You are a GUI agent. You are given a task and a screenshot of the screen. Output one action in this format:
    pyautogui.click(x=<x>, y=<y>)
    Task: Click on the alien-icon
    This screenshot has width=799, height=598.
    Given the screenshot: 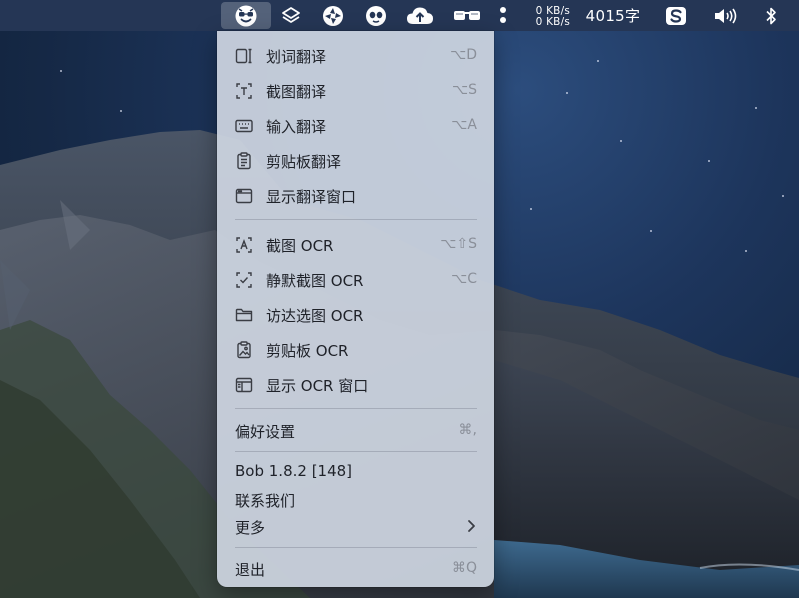 What is the action you would take?
    pyautogui.click(x=376, y=15)
    